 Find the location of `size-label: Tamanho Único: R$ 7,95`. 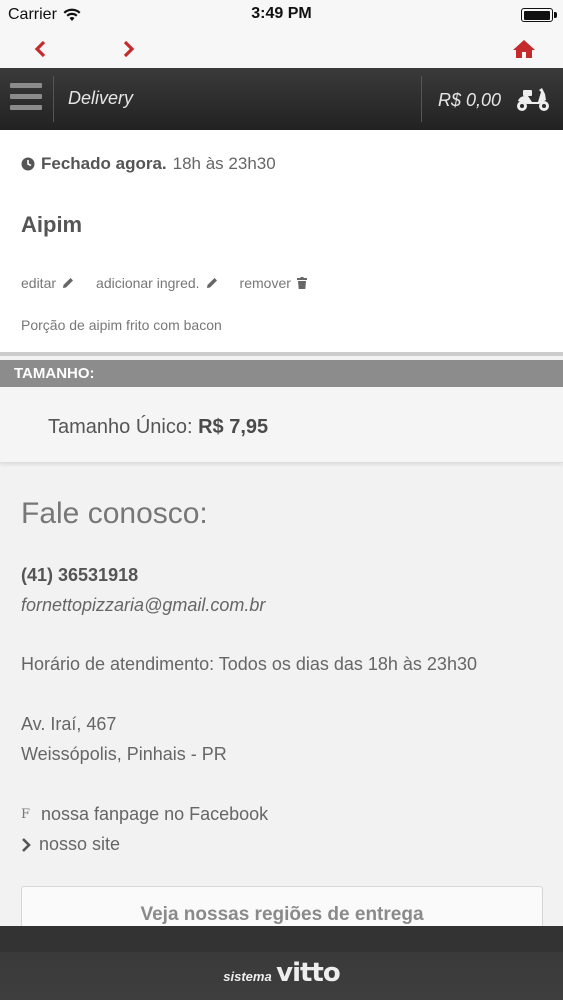

size-label: Tamanho Único: R$ 7,95 is located at coordinates (158, 427).